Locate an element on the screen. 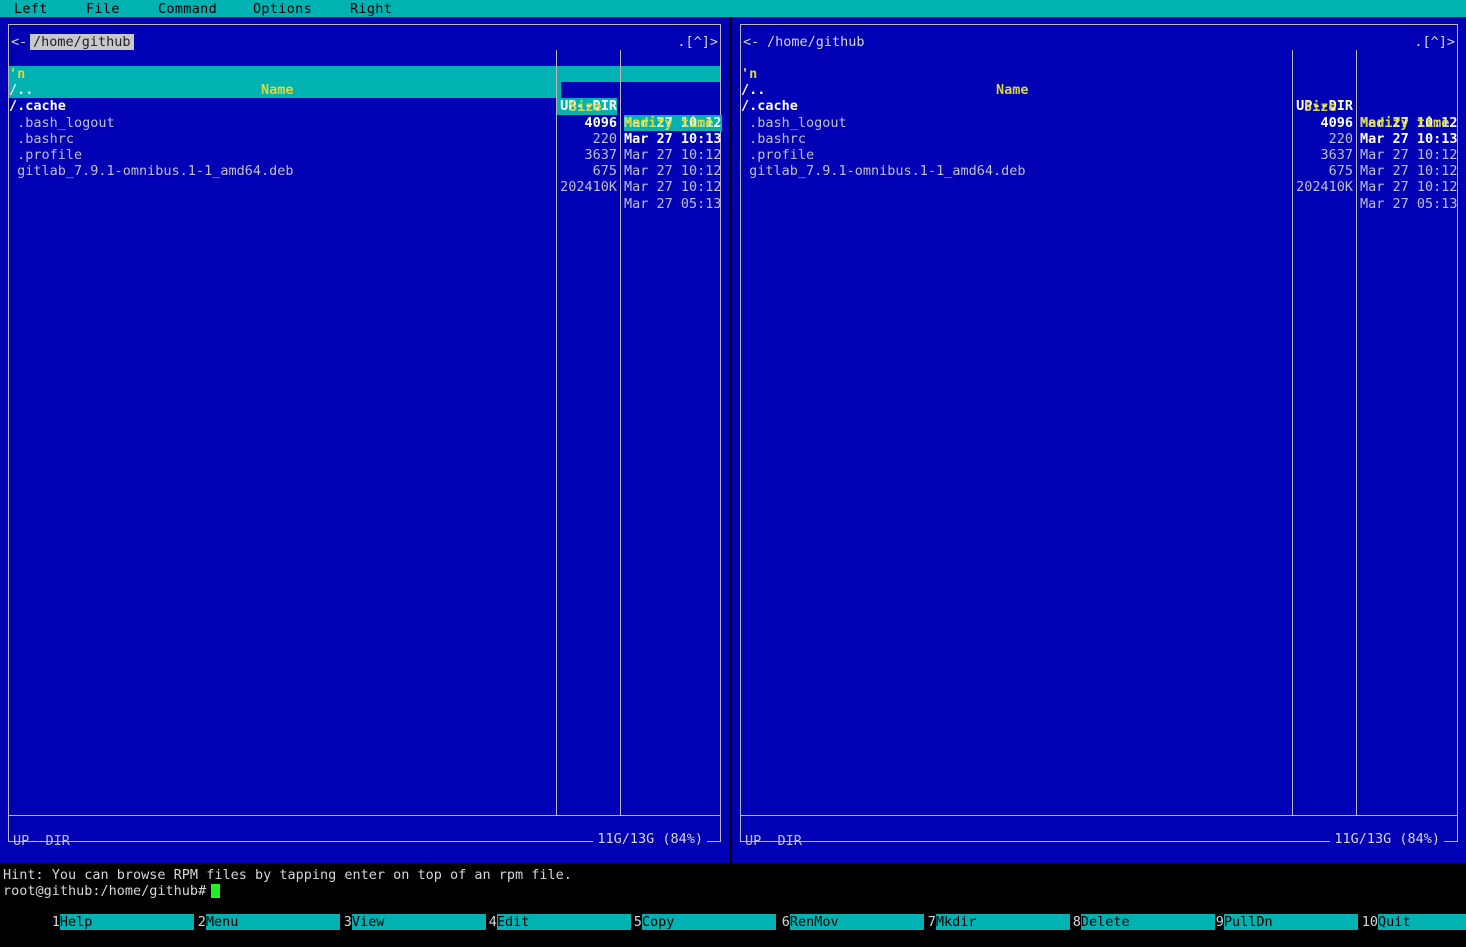  left-row5-name: gitlab_7.9.1-omnibus.1-1_amd64.deb is located at coordinates (285, 171).